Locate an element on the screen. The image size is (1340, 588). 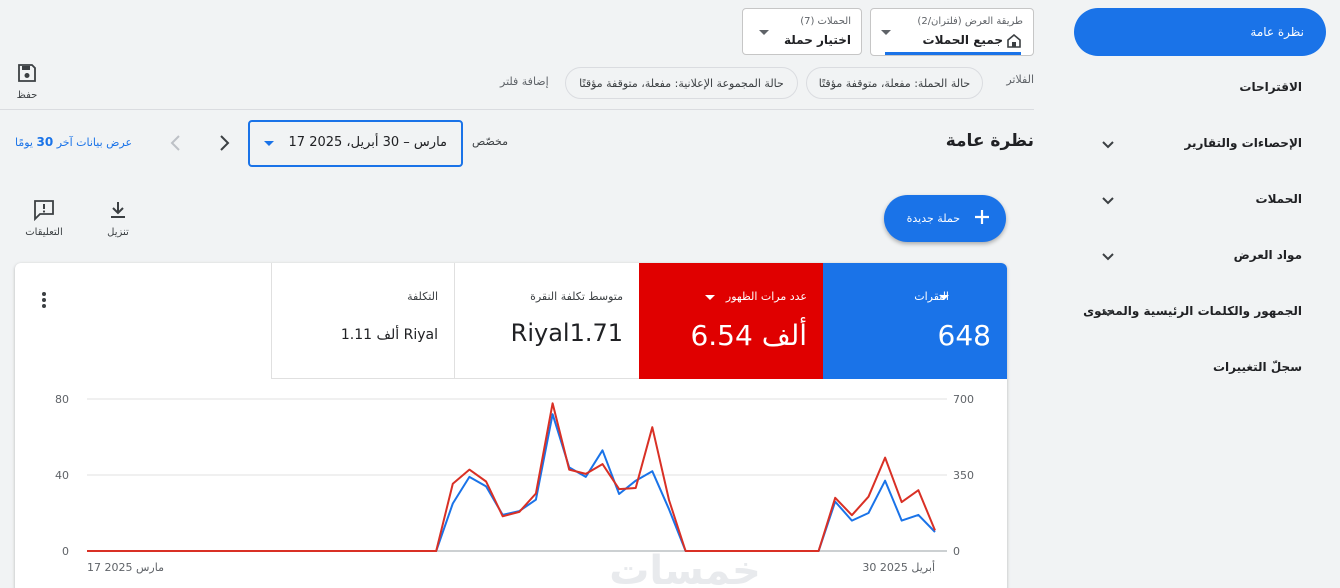
last-30-days-text: عرض بيانات آخر is located at coordinates (94, 142).